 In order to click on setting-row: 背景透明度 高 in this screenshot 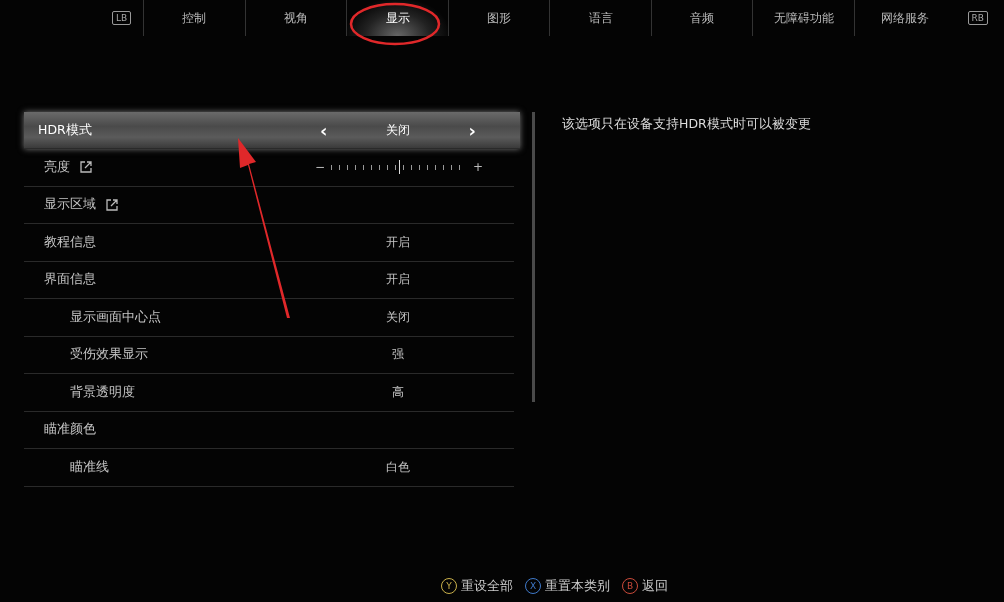, I will do `click(269, 393)`.